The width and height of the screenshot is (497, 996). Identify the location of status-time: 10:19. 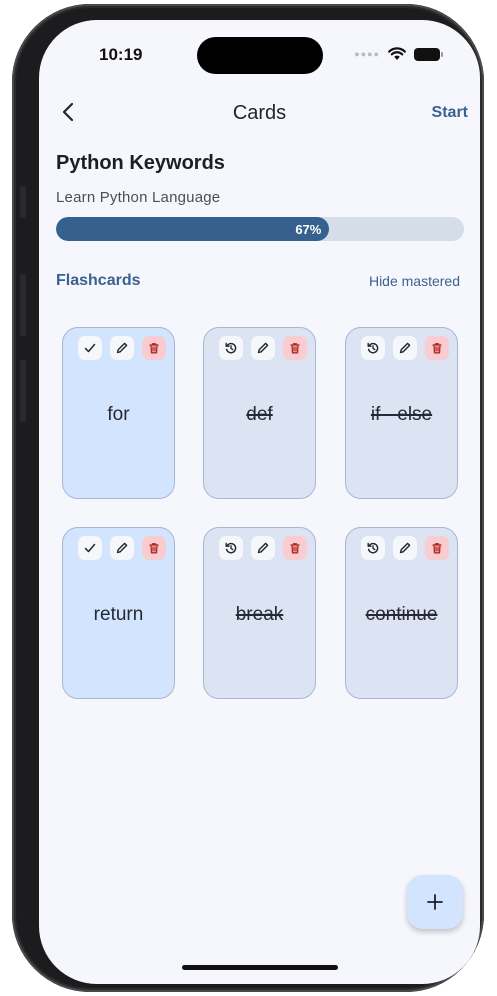
(121, 54).